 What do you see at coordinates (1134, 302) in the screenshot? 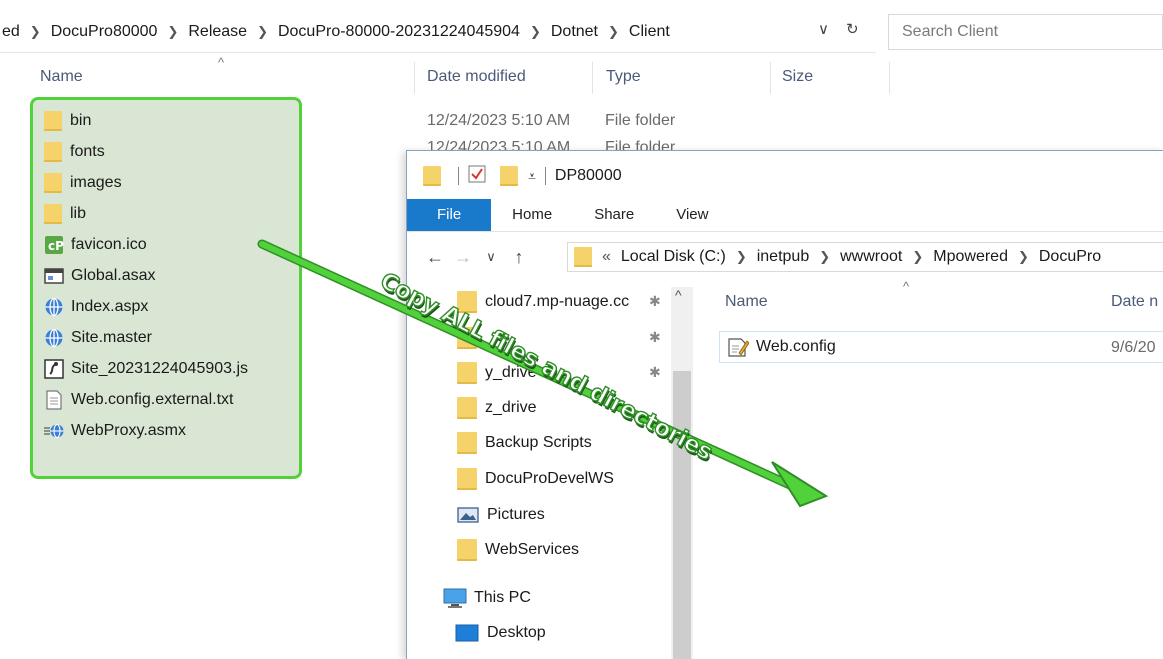
I see `column-header-date-modified: Date n` at bounding box center [1134, 302].